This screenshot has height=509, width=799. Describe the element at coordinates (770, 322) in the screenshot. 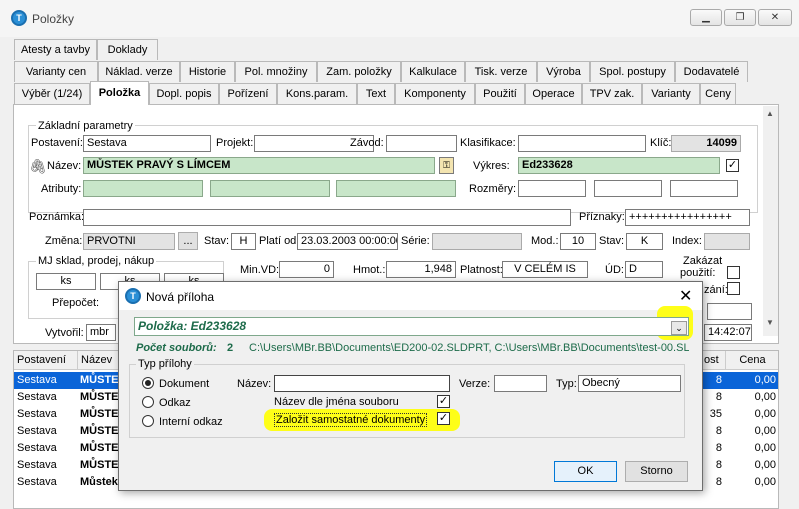

I see `scroll-down-icon: ▼` at that location.